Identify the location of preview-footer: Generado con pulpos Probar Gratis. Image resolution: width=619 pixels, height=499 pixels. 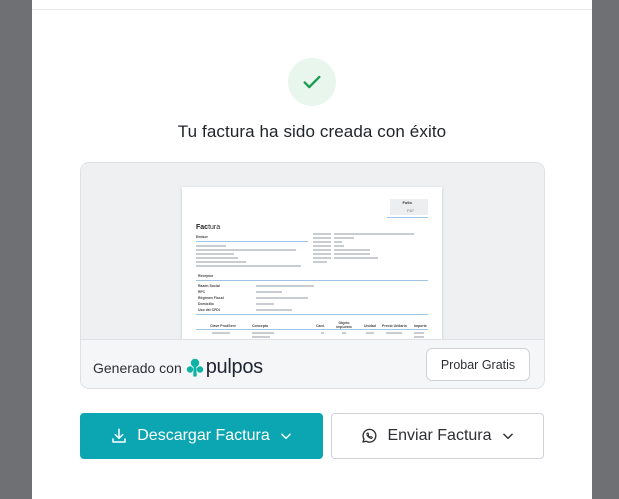
(312, 363).